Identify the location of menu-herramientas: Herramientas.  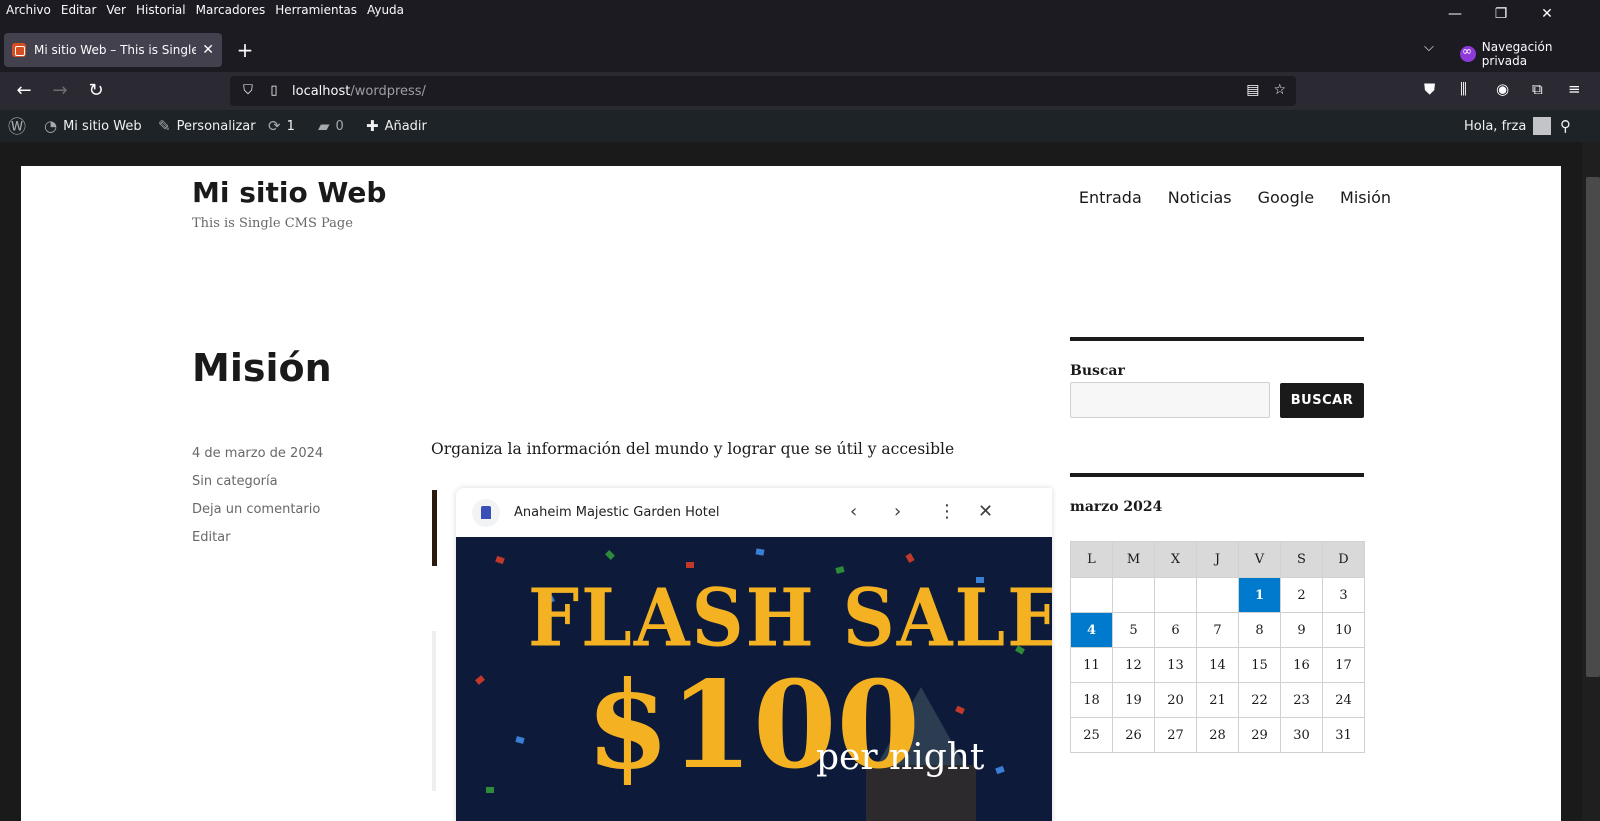
(316, 10).